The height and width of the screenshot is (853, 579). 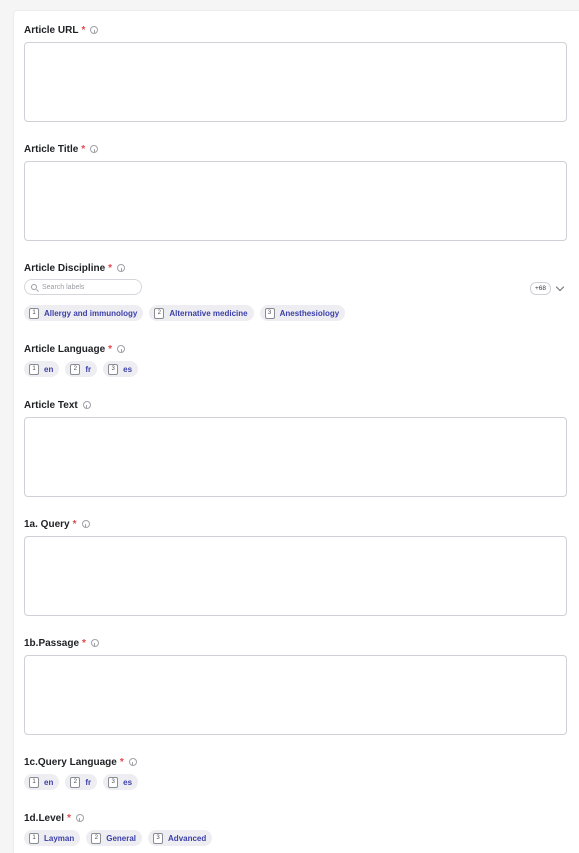 I want to click on level-label-row: 1d.Level *, so click(x=54, y=818).